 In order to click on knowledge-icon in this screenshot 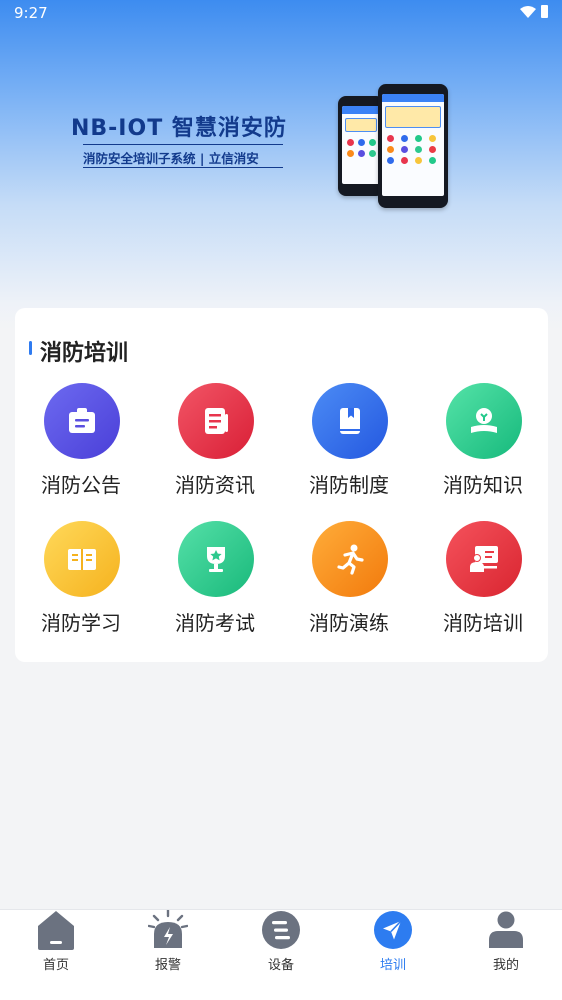, I will do `click(484, 421)`.